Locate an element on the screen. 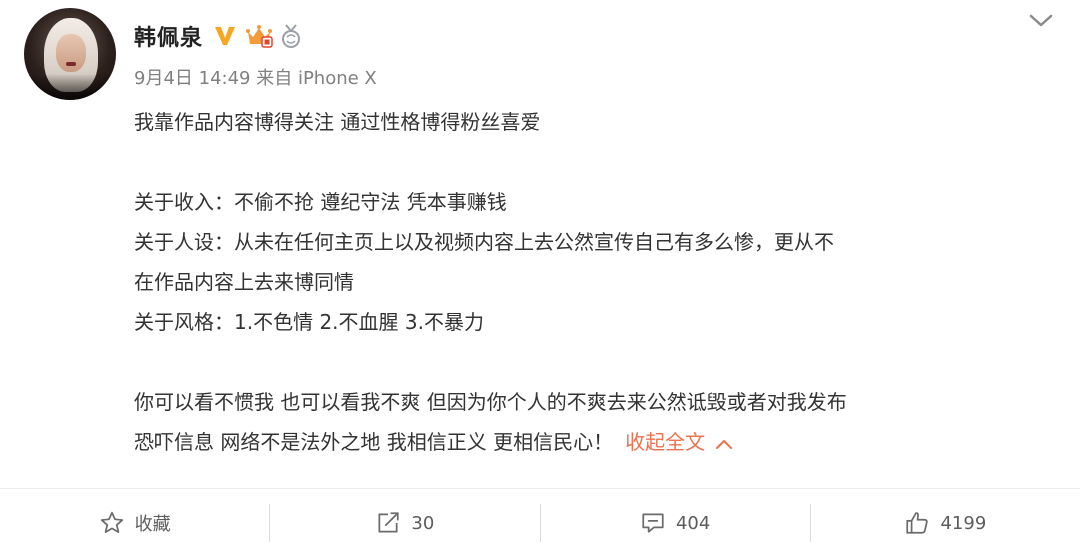 This screenshot has height=547, width=1080. collapse-full-text-link: 收起全文 is located at coordinates (665, 442).